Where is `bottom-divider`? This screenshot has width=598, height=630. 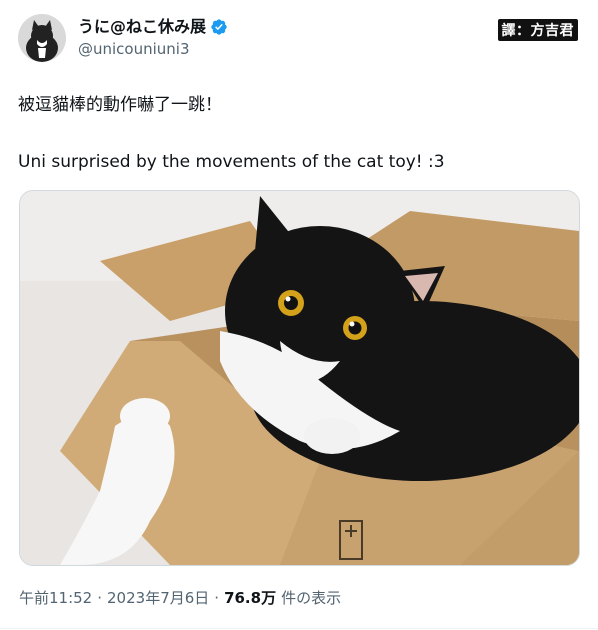
bottom-divider is located at coordinates (299, 628).